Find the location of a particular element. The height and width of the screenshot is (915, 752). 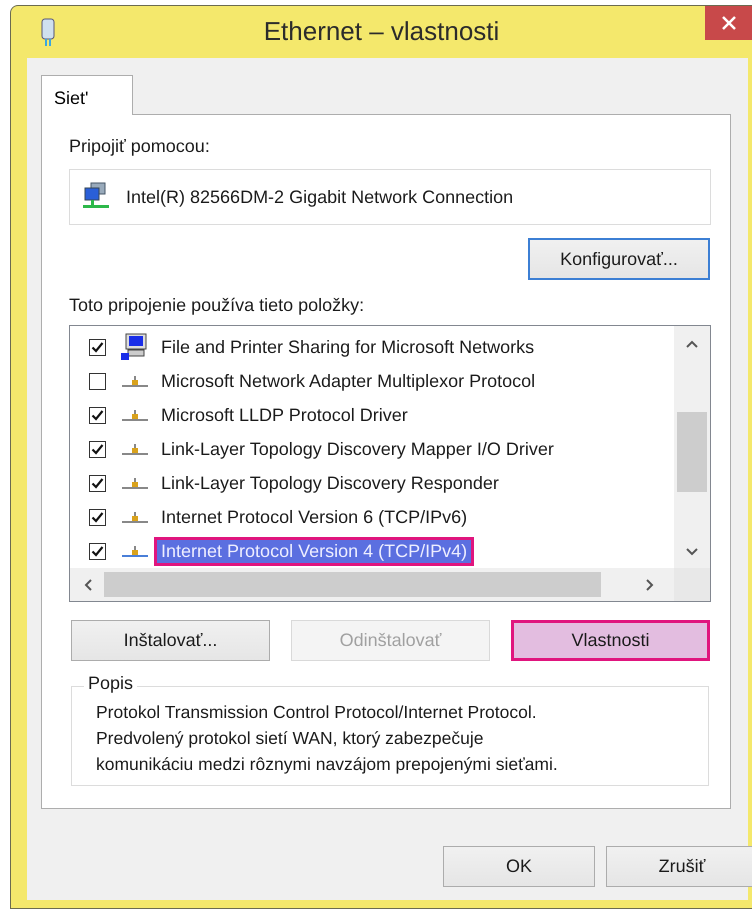

vertical-scrollbar is located at coordinates (692, 447).